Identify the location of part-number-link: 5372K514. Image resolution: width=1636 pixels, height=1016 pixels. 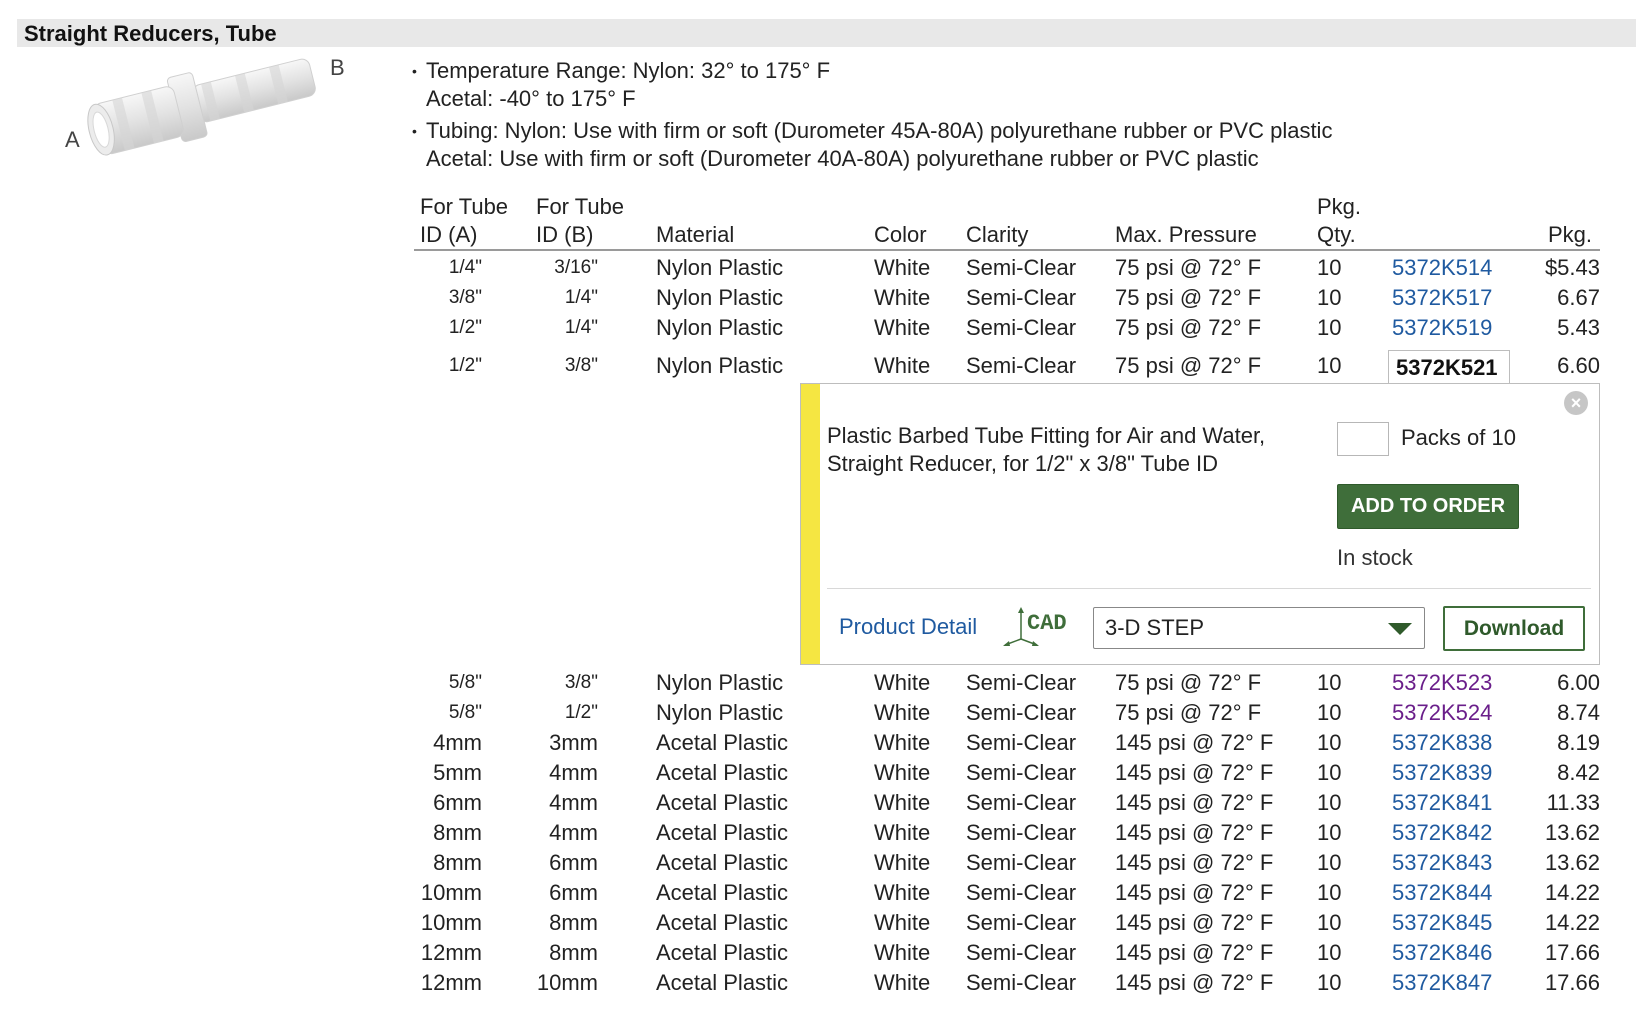
(1442, 268).